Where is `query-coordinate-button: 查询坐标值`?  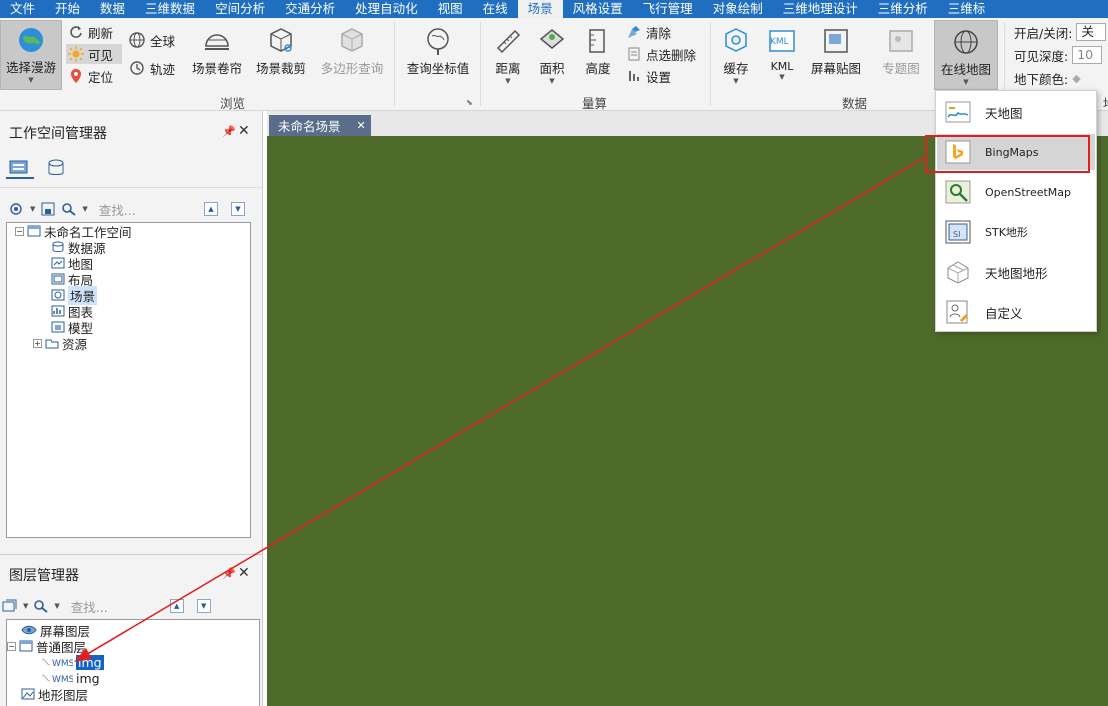 query-coordinate-button: 查询坐标值 is located at coordinates (438, 51).